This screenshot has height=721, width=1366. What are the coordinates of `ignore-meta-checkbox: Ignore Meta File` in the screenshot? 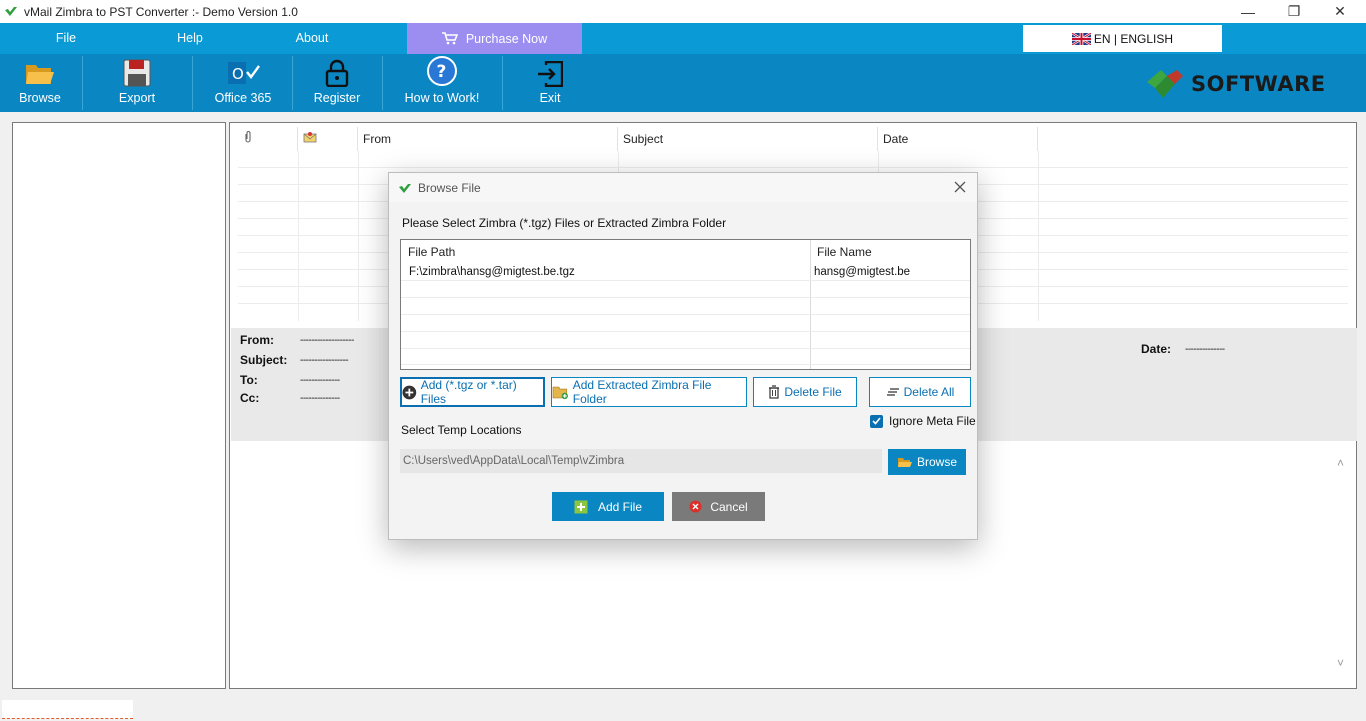 It's located at (923, 421).